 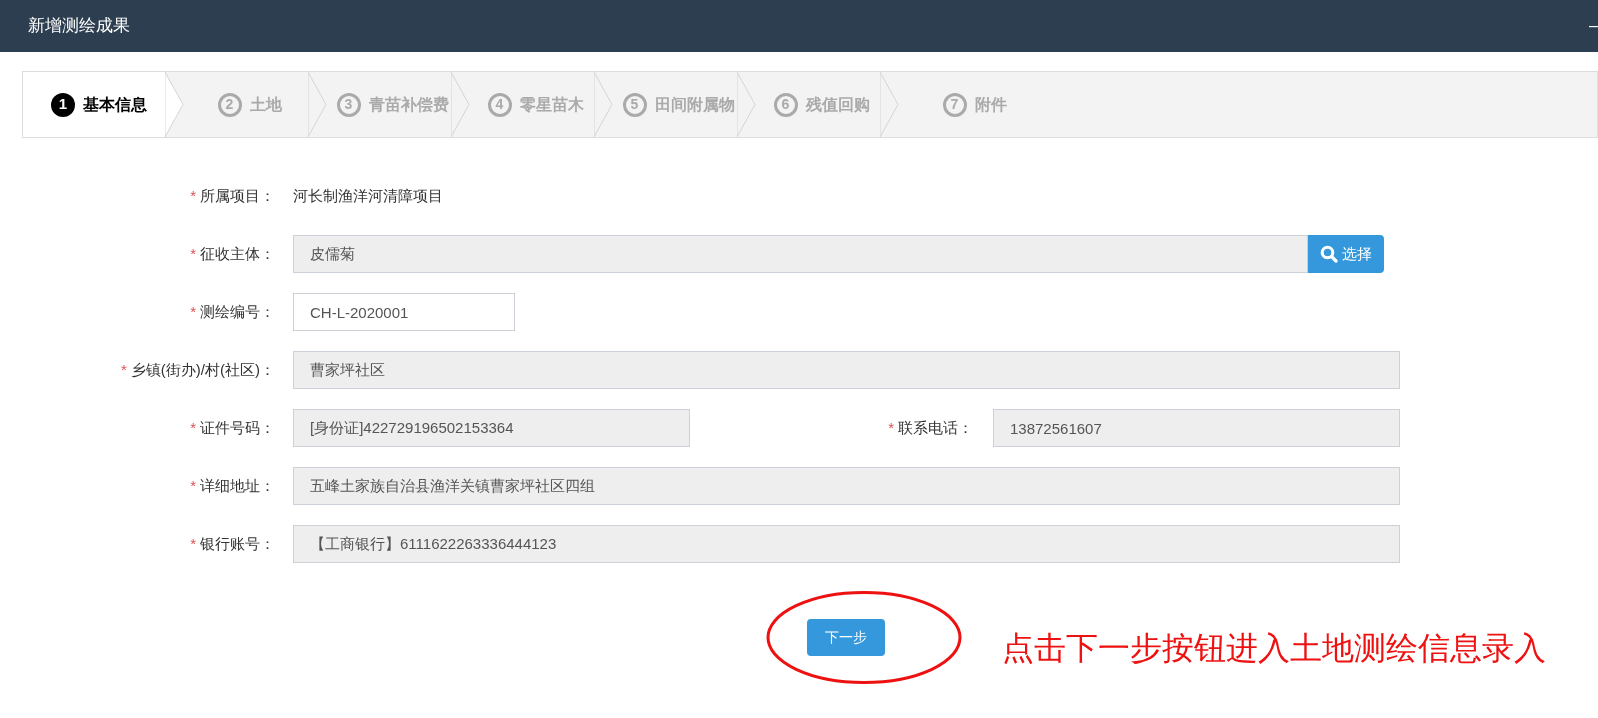 What do you see at coordinates (115, 104) in the screenshot?
I see `step-label: 基本信息` at bounding box center [115, 104].